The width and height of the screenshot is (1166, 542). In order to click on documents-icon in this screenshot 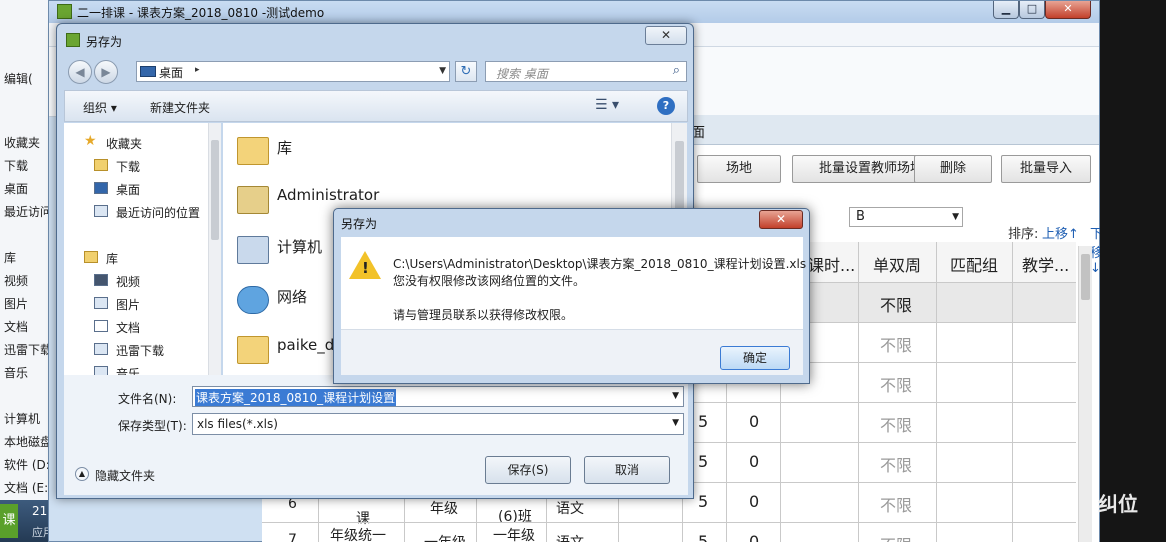, I will do `click(101, 326)`.